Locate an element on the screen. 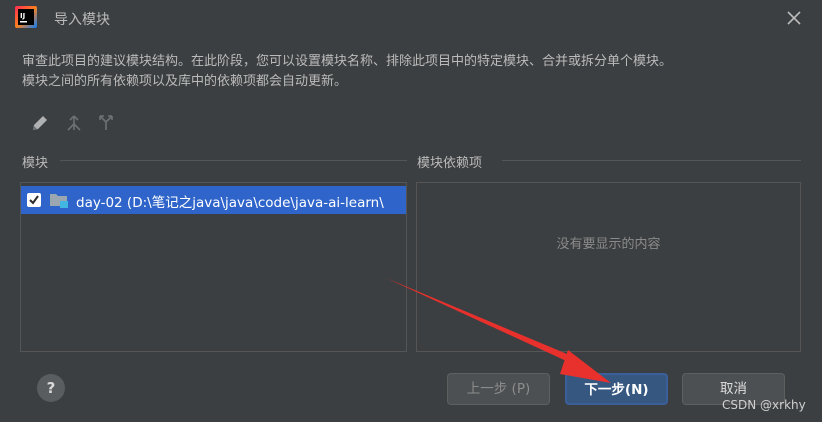  pencil-icon is located at coordinates (40, 123).